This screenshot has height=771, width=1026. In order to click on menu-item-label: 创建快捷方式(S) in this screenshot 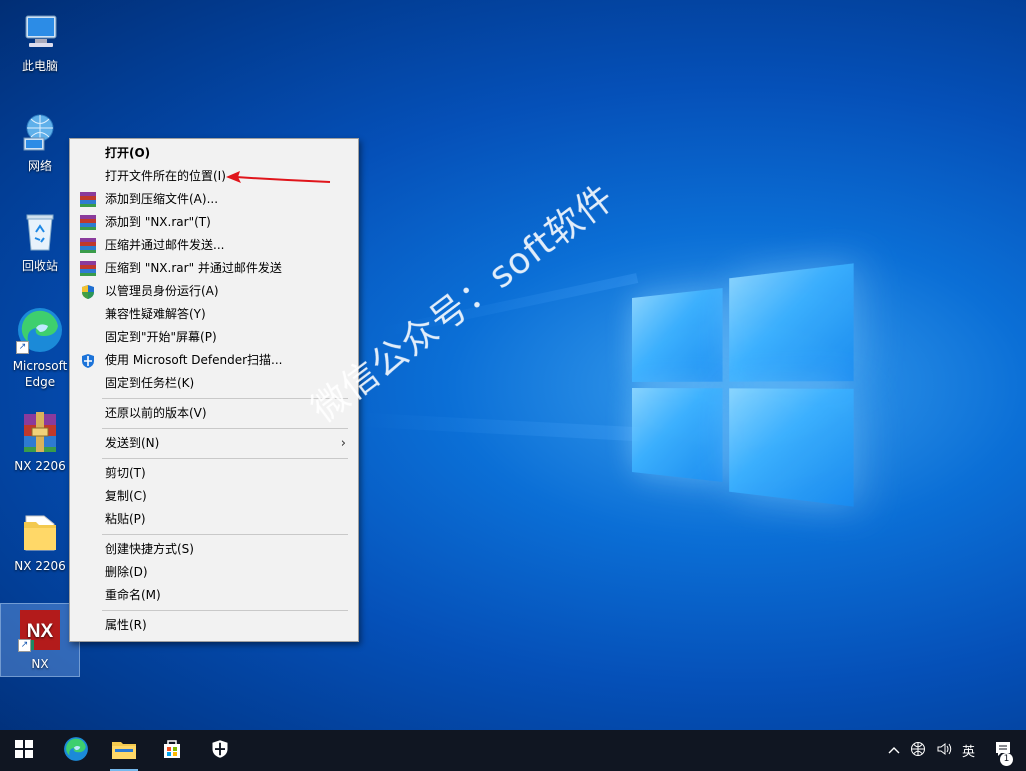, I will do `click(149, 549)`.